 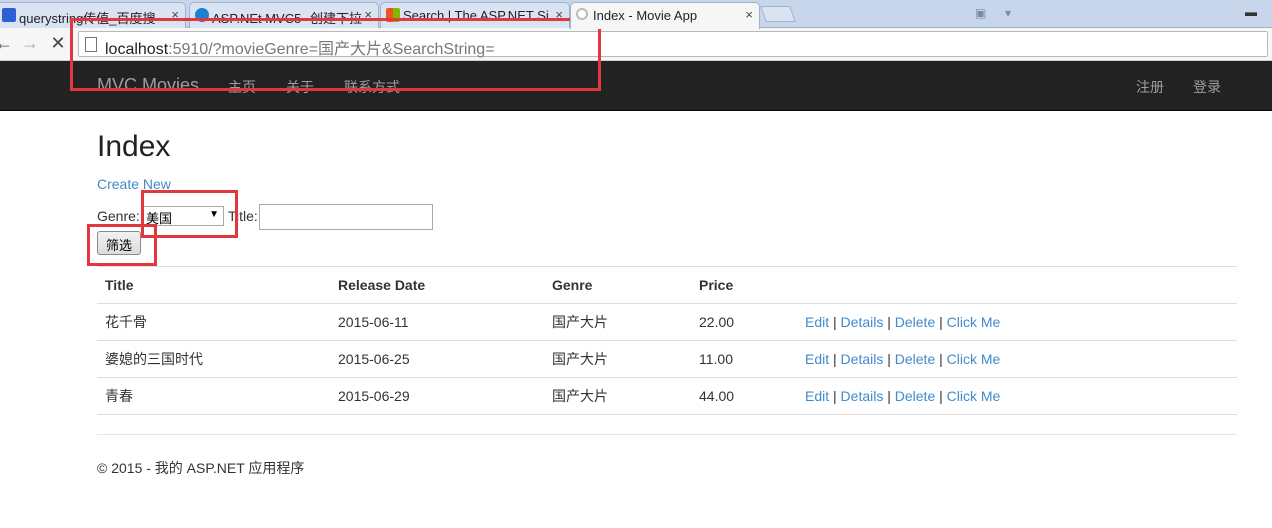 What do you see at coordinates (213, 322) in the screenshot?
I see `cell-title: 花千骨` at bounding box center [213, 322].